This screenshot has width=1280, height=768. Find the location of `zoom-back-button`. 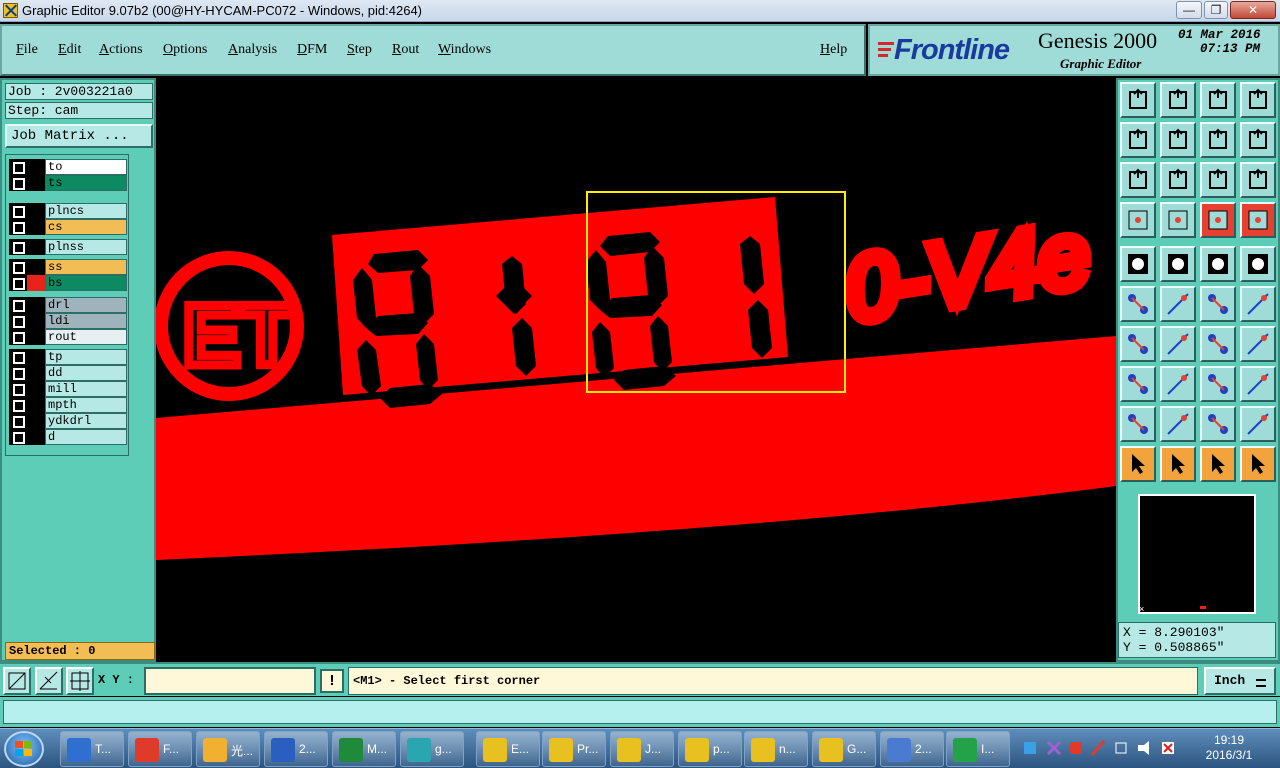

zoom-back-button is located at coordinates (1218, 140).